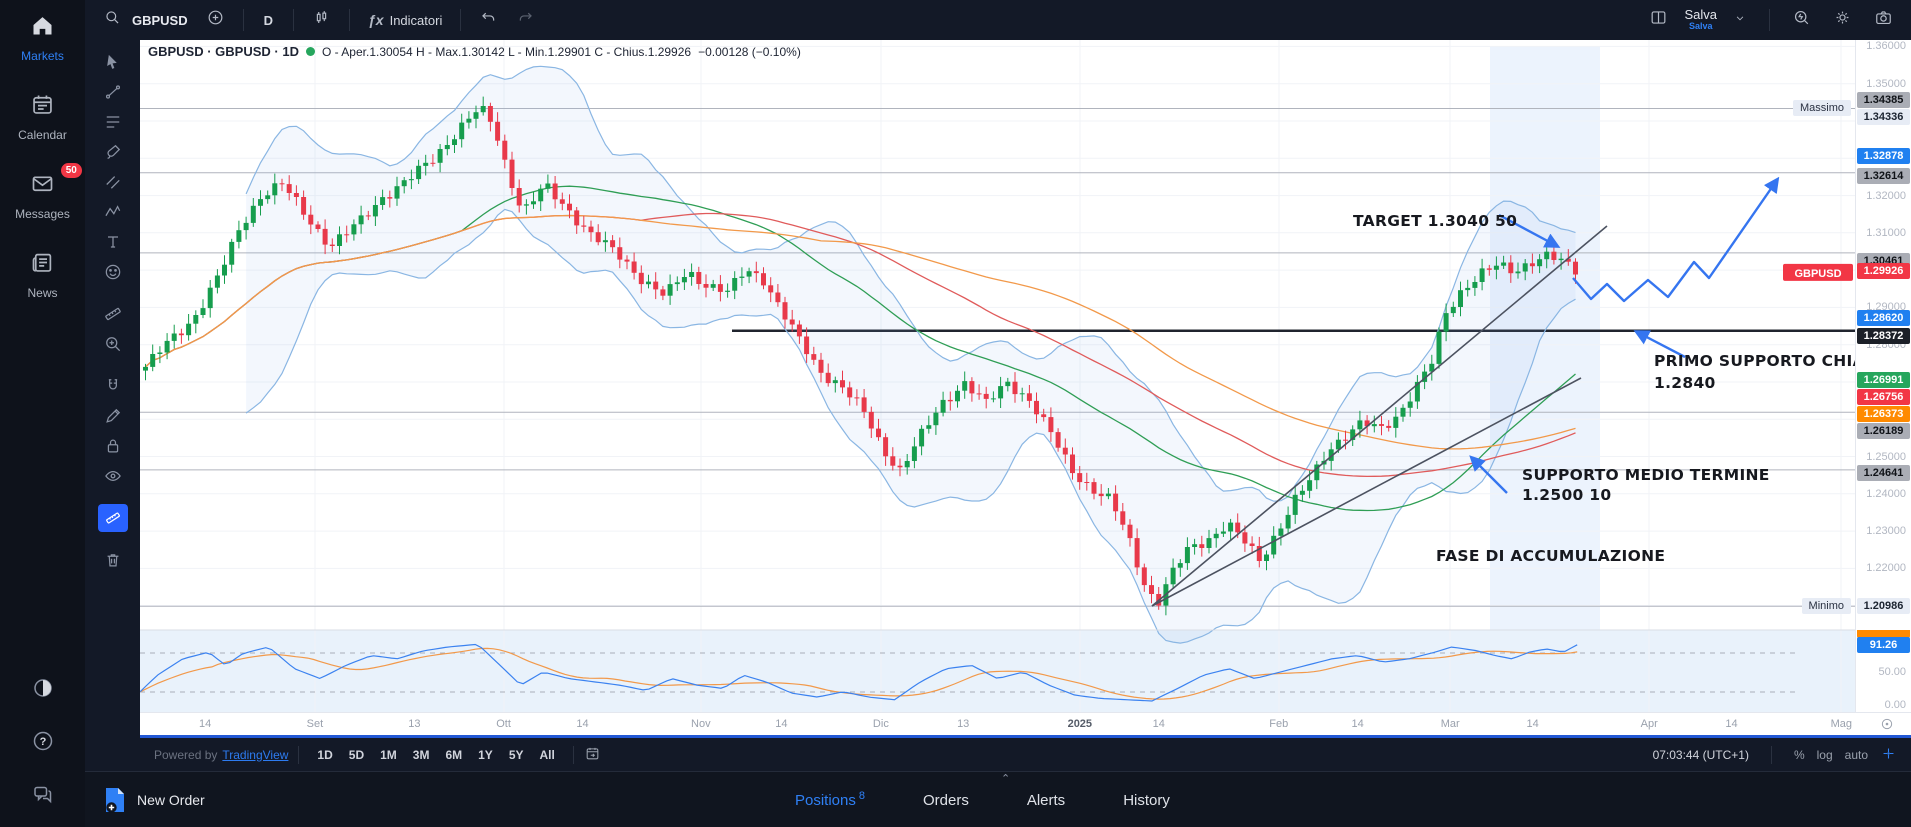  Describe the element at coordinates (42, 265) in the screenshot. I see `news-icon` at that location.